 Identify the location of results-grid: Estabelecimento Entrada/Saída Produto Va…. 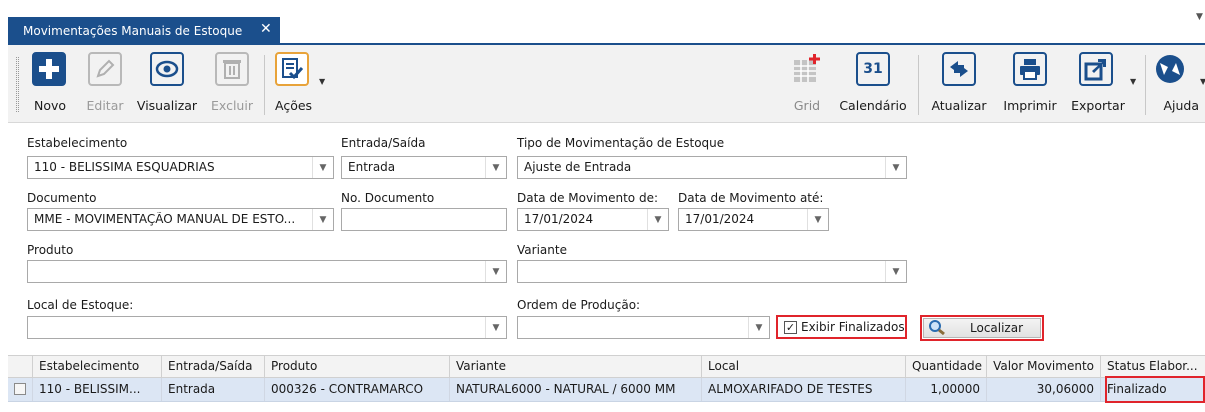
(606, 381).